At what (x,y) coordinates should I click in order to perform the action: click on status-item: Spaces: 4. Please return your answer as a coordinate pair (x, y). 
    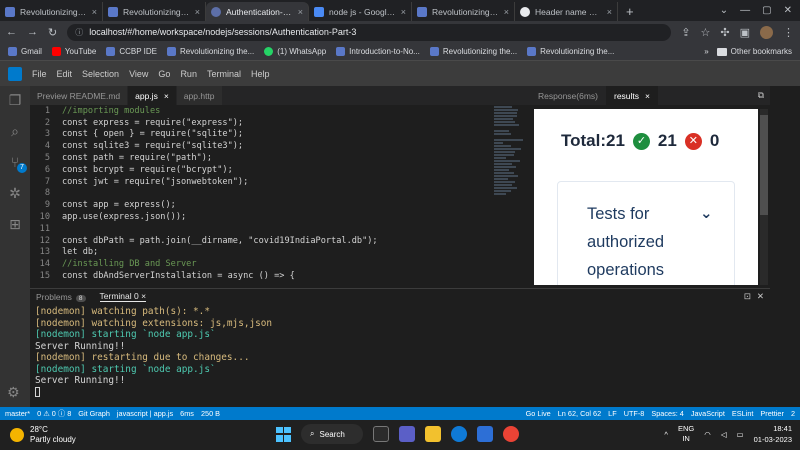
    Looking at the image, I should click on (667, 413).